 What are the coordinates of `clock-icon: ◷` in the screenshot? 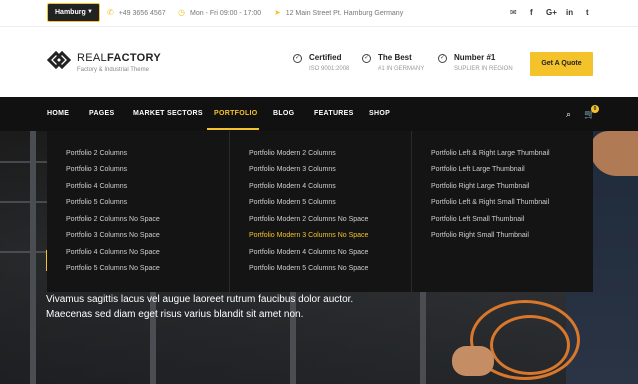 It's located at (181, 12).